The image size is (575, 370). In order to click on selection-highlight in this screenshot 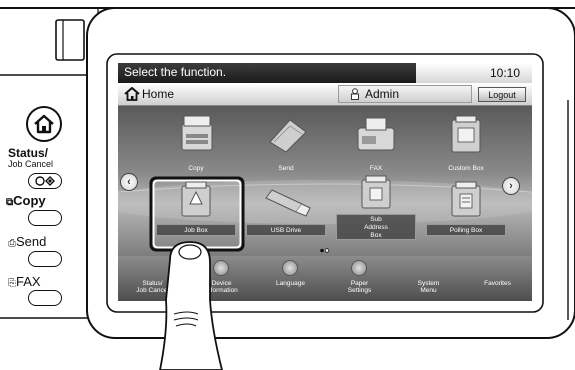, I will do `click(197, 214)`.